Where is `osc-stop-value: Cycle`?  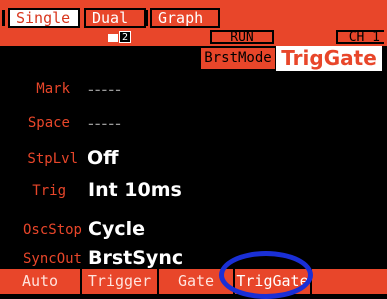
osc-stop-value: Cycle is located at coordinates (116, 229).